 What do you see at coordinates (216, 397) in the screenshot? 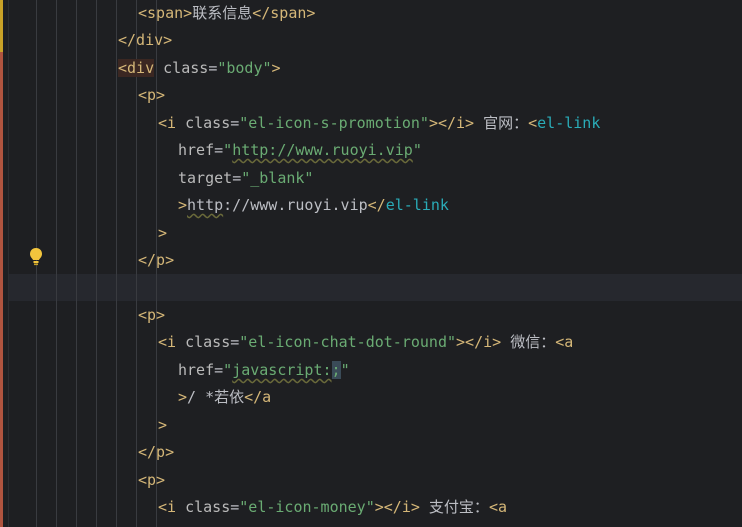
I see `code-token: / *若依` at bounding box center [216, 397].